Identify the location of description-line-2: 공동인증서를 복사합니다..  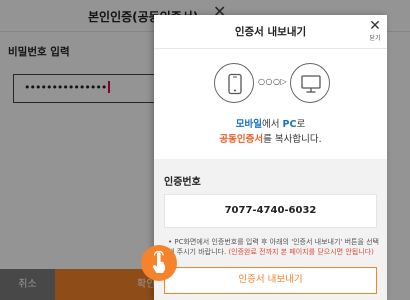
(270, 138).